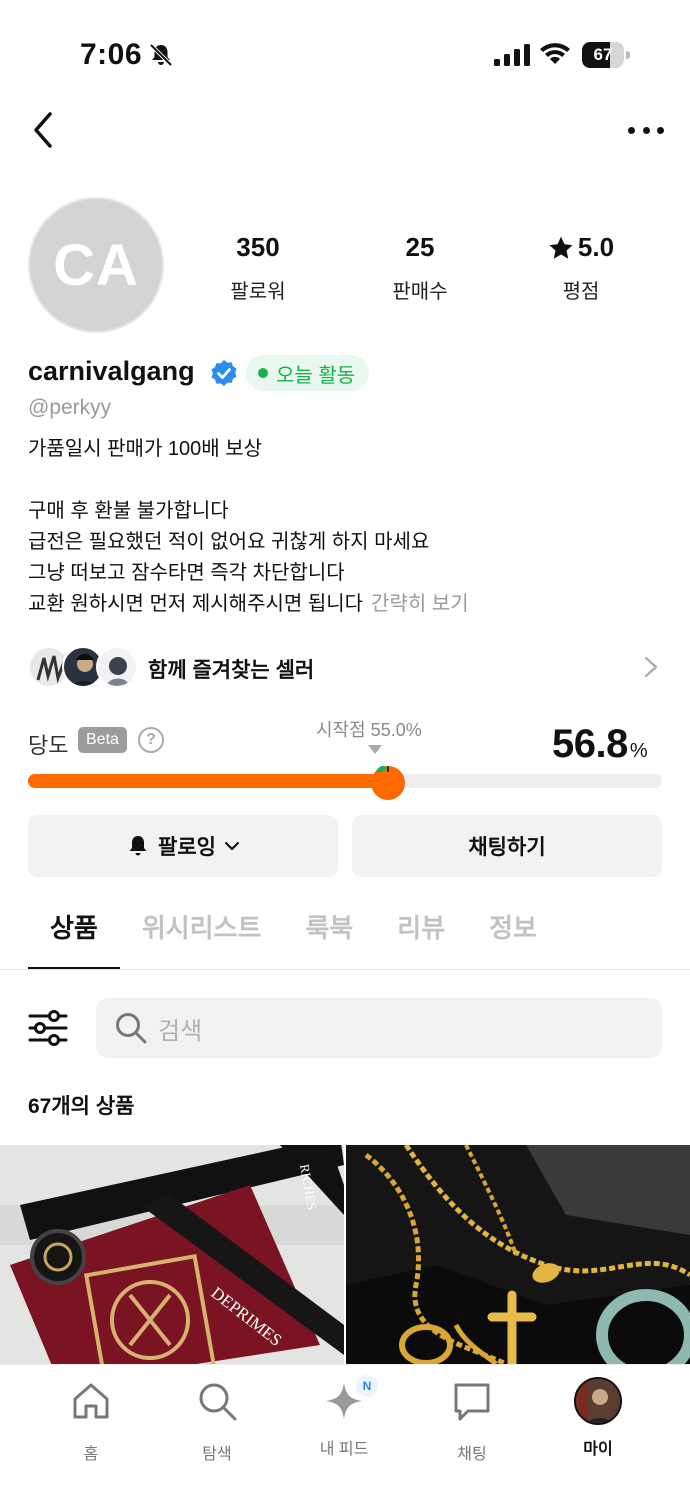 The width and height of the screenshot is (690, 1500). I want to click on product-card: DEPRIMES RICHES, so click(172, 1254).